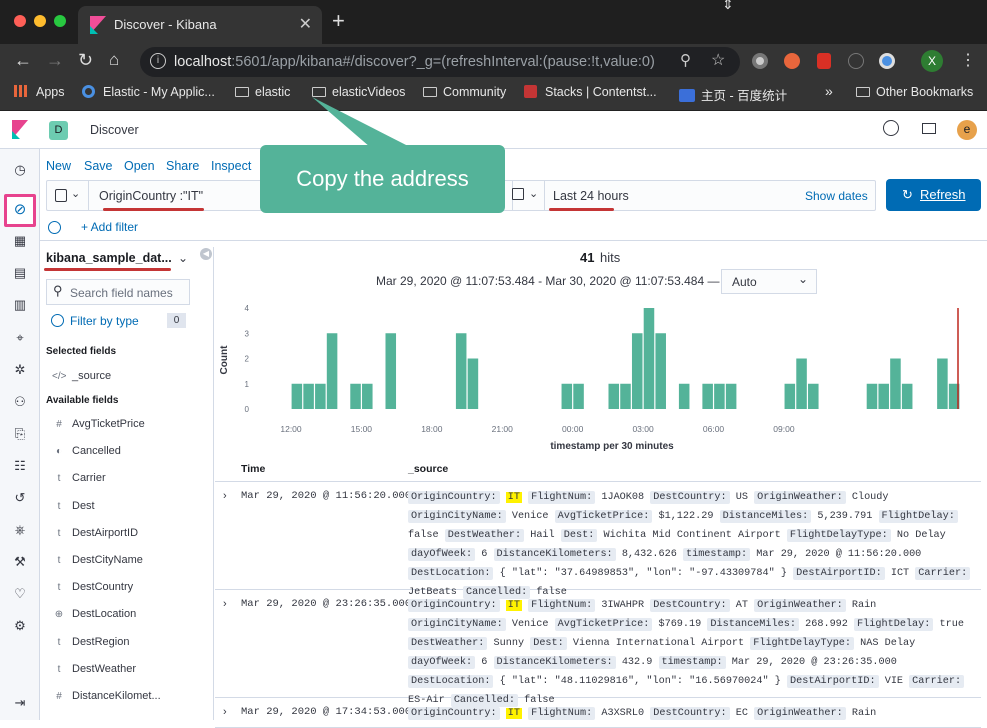 The image size is (987, 728). Describe the element at coordinates (60, 21) in the screenshot. I see `maximize-window-button` at that location.